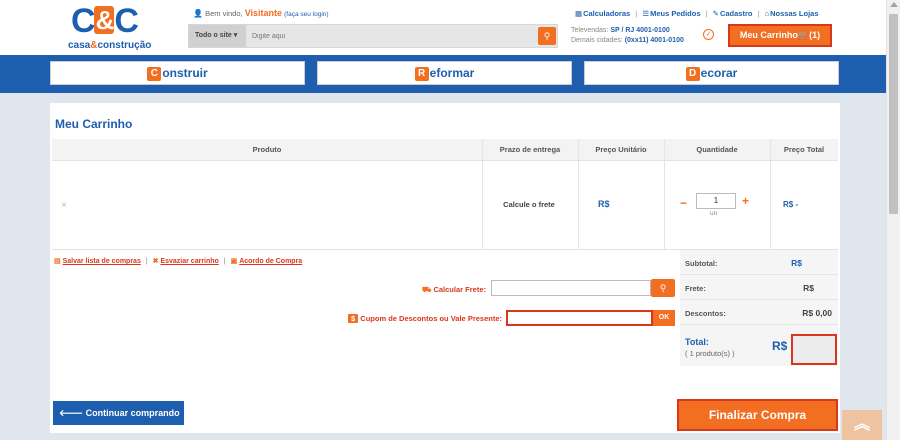  Describe the element at coordinates (217, 36) in the screenshot. I see `search-category-select: Todo o site ▾` at that location.